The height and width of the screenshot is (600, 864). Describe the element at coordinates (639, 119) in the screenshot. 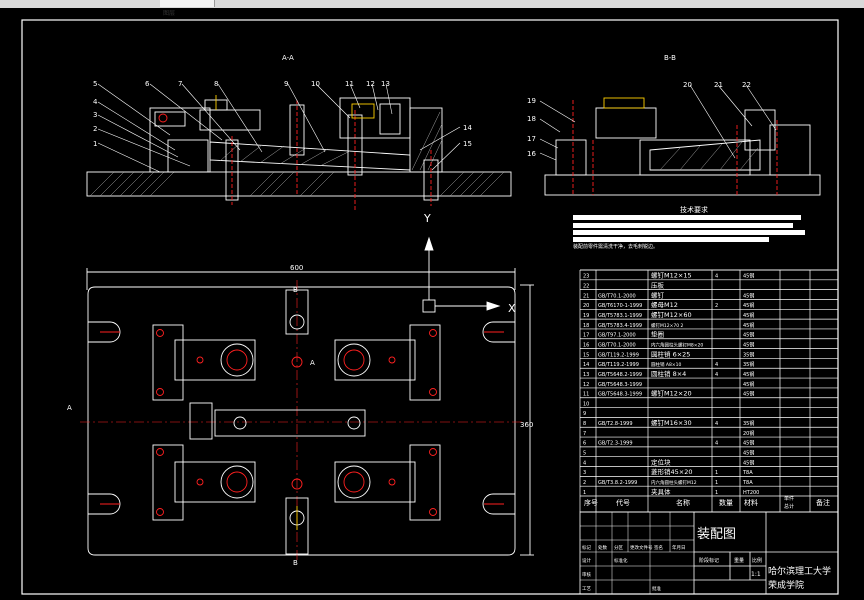

I see `section-bb-callouts: 19 18 17 16 20 21 22` at that location.